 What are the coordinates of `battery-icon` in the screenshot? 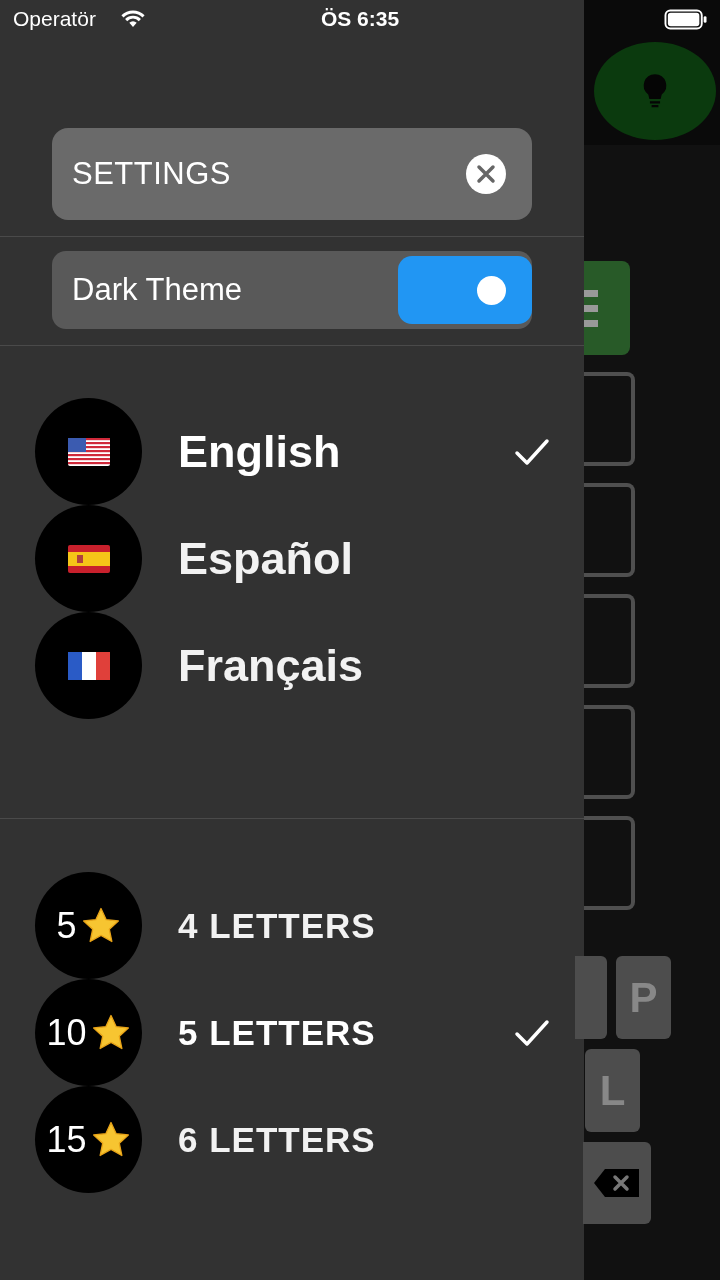 It's located at (686, 19).